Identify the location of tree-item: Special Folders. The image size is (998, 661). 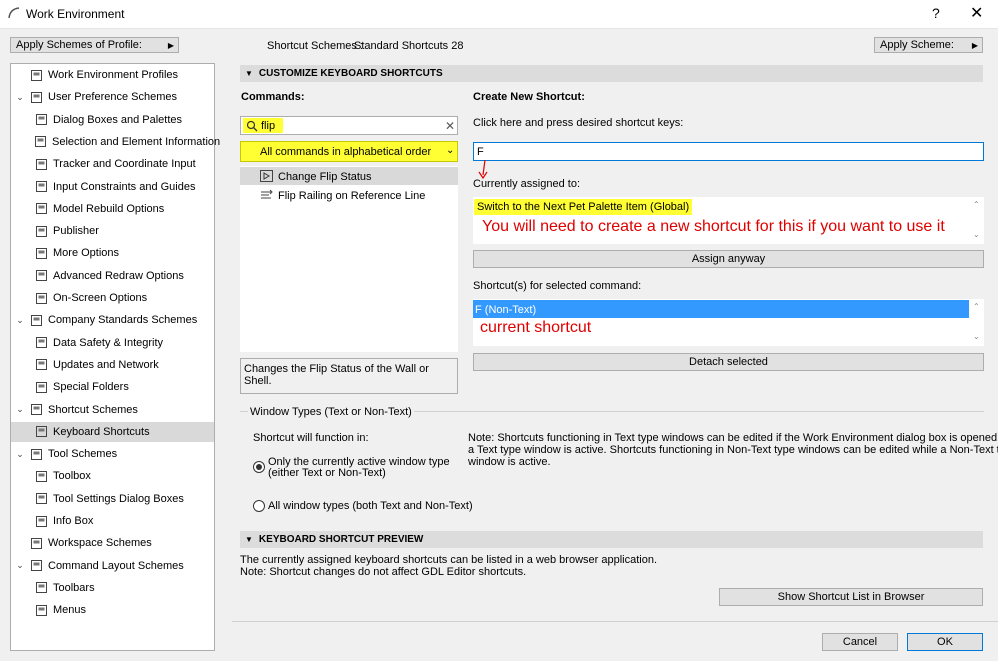
(112, 387).